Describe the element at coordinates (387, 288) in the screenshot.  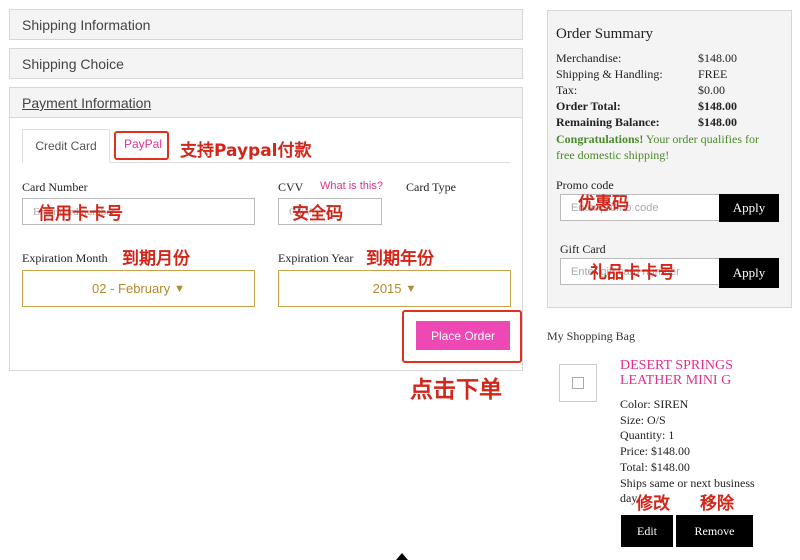
I see `expiration-year-value: 2015` at that location.